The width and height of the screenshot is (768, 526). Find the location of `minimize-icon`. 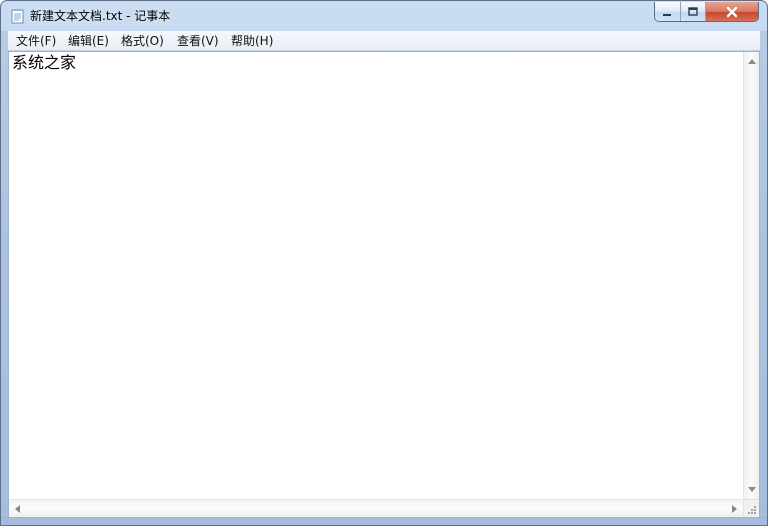

minimize-icon is located at coordinates (667, 15).